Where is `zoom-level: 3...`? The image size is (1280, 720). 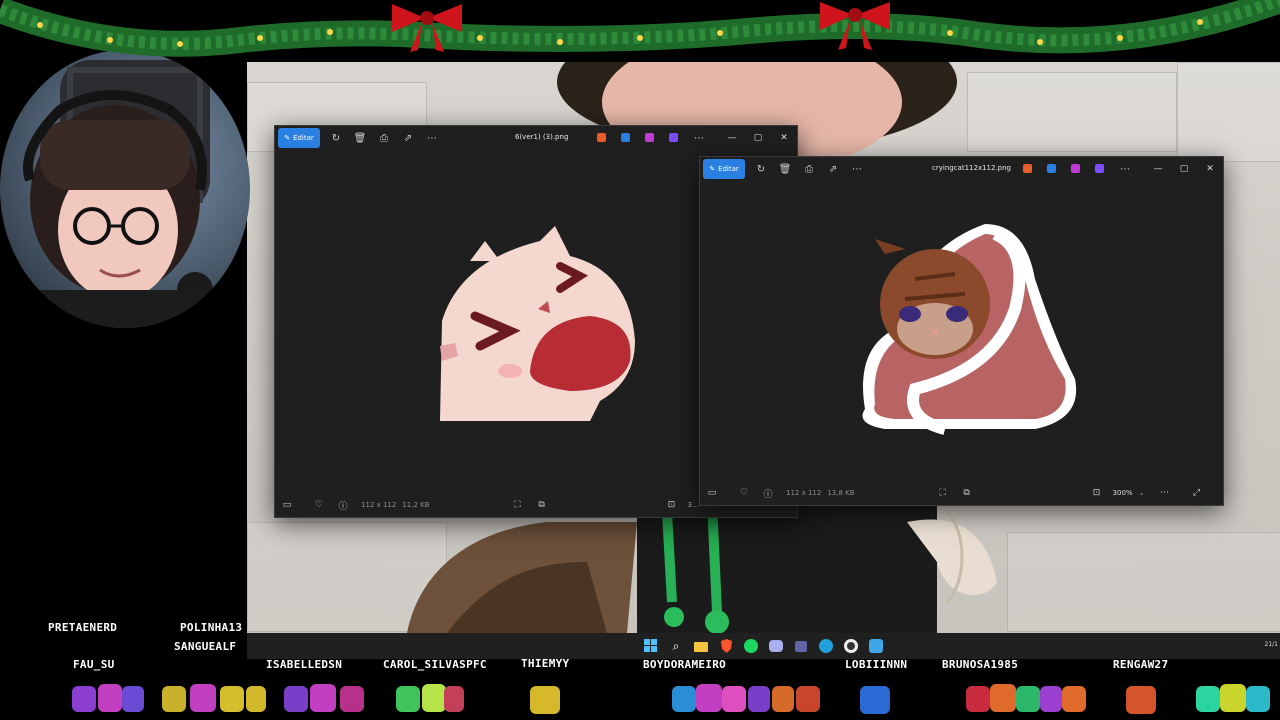 zoom-level: 3... is located at coordinates (693, 505).